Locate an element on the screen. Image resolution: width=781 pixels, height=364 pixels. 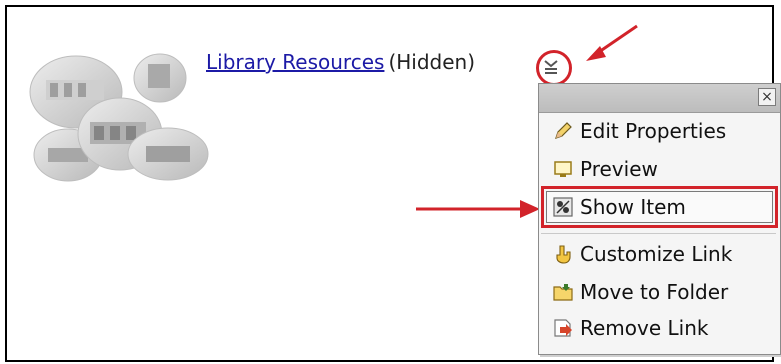
menu-divider is located at coordinates (658, 233).